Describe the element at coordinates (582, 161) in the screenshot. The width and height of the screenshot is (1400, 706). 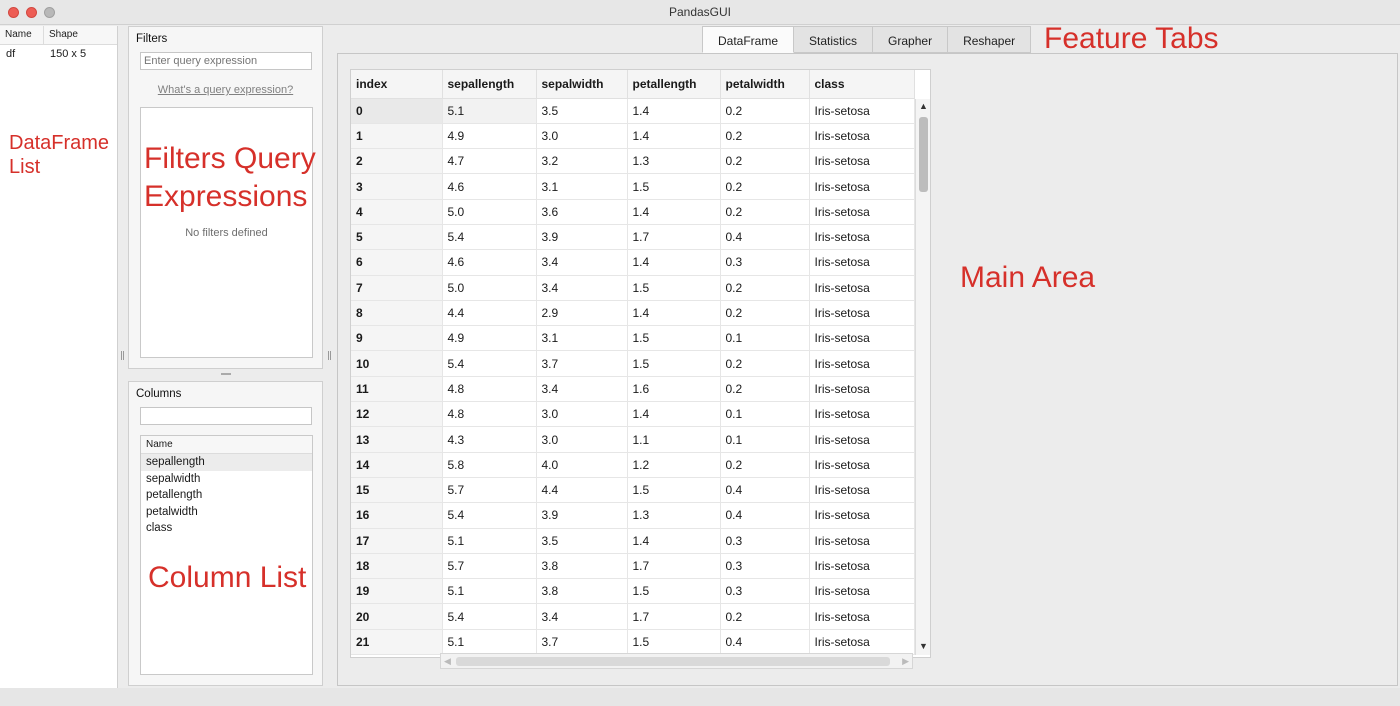
I see `table-cell: 3.2` at that location.